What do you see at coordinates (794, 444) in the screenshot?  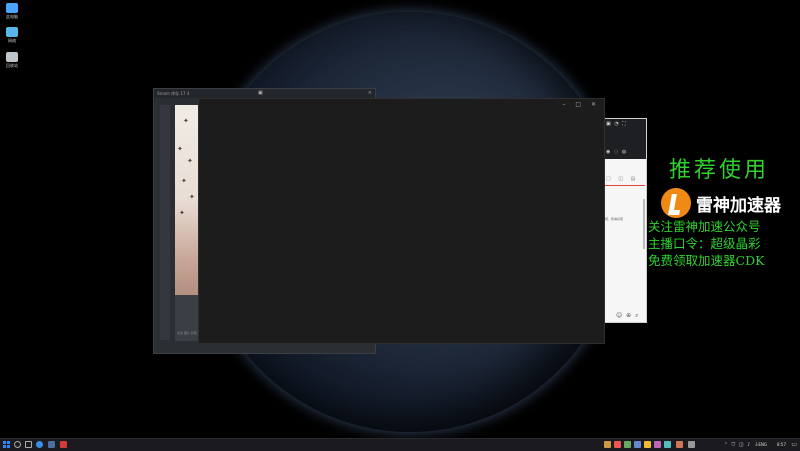 I see `notification-icon: ▭` at bounding box center [794, 444].